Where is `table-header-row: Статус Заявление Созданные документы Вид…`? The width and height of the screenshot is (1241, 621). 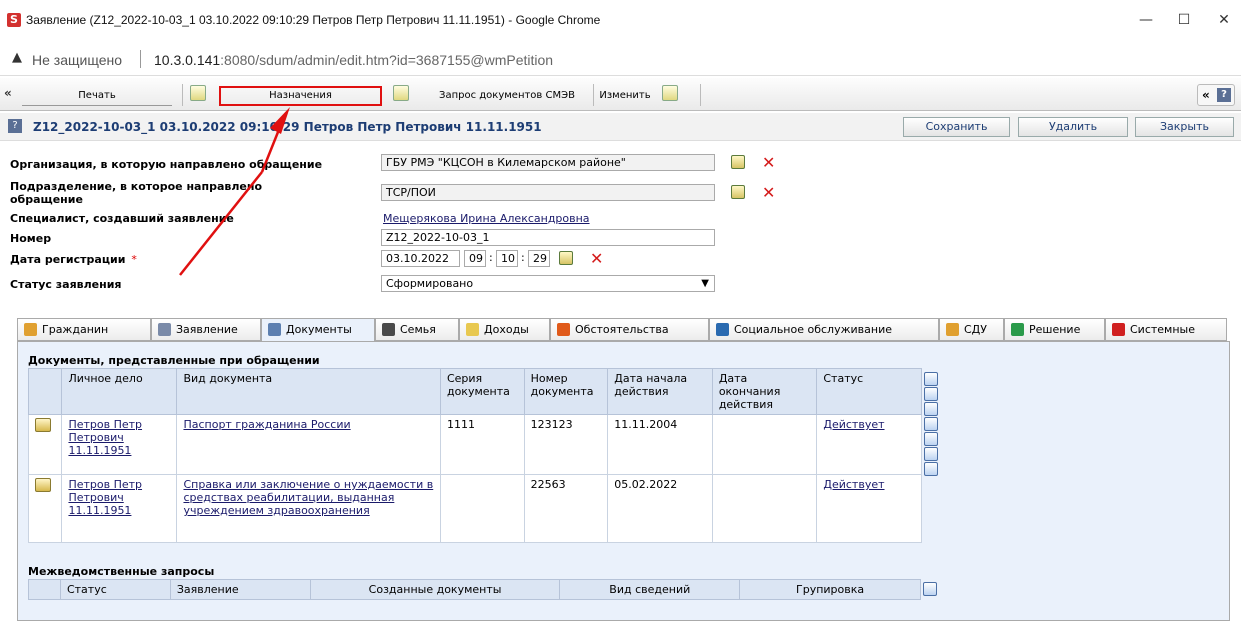 table-header-row: Статус Заявление Созданные документы Вид… is located at coordinates (474, 589).